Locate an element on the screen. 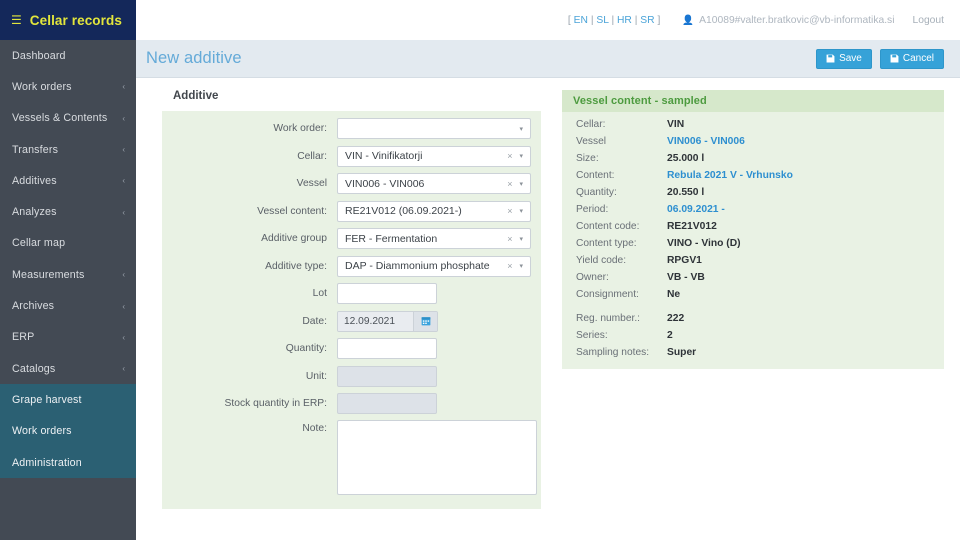 Image resolution: width=960 pixels, height=540 pixels. cancel-save-icon is located at coordinates (894, 58).